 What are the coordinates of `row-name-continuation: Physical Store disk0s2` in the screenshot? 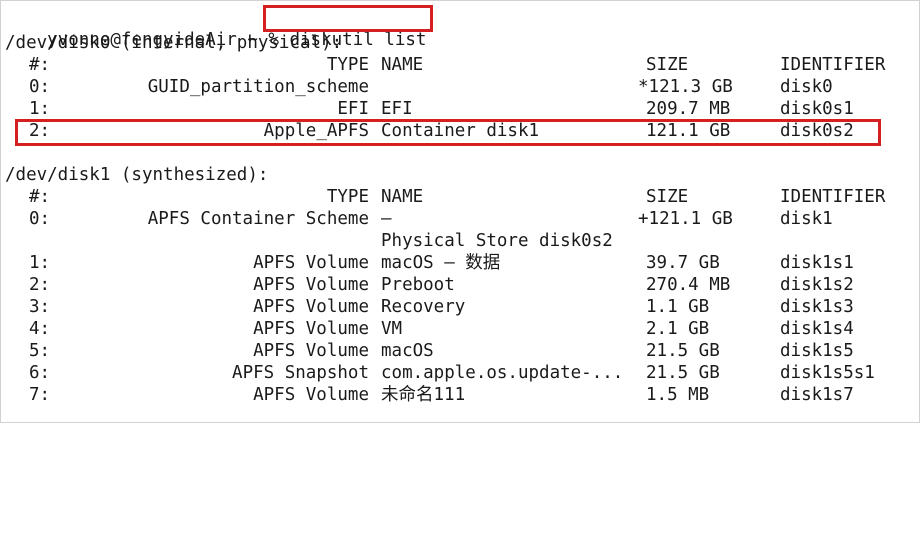 It's located at (497, 241).